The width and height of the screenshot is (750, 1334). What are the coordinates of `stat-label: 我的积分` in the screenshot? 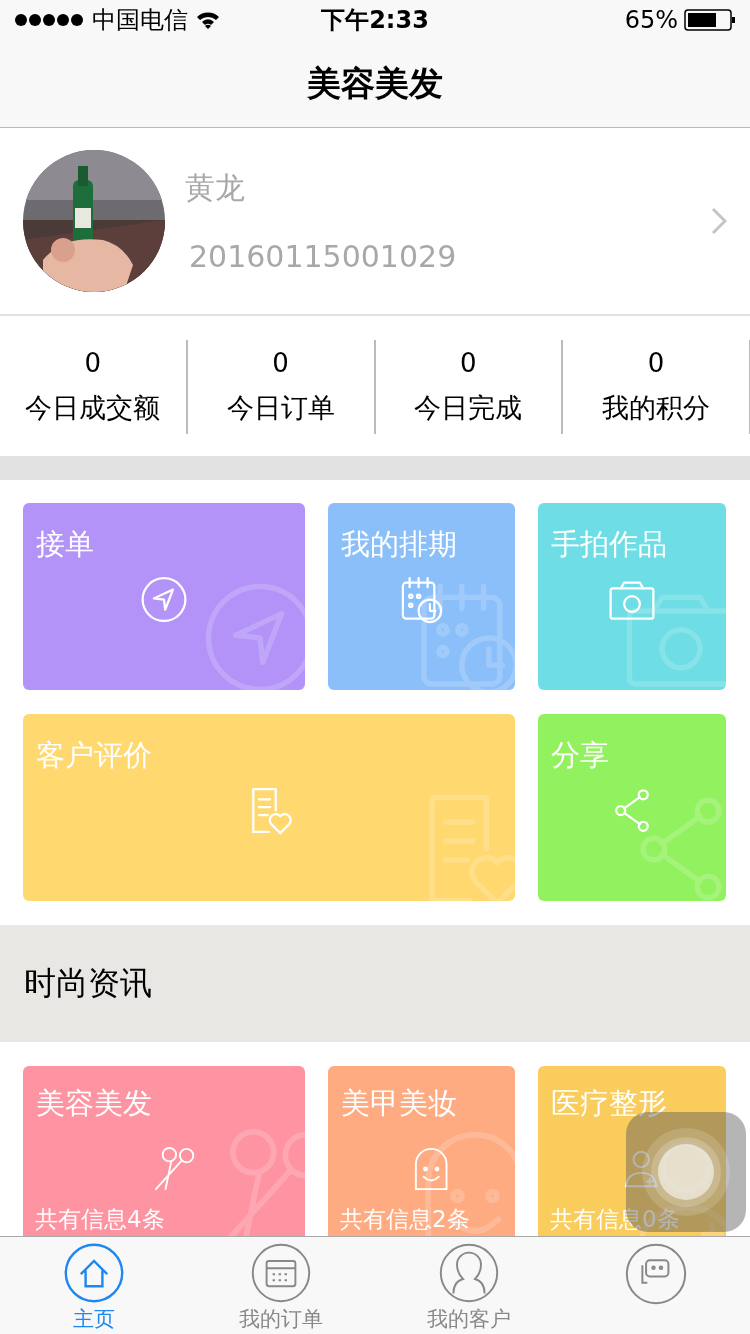 It's located at (656, 408).